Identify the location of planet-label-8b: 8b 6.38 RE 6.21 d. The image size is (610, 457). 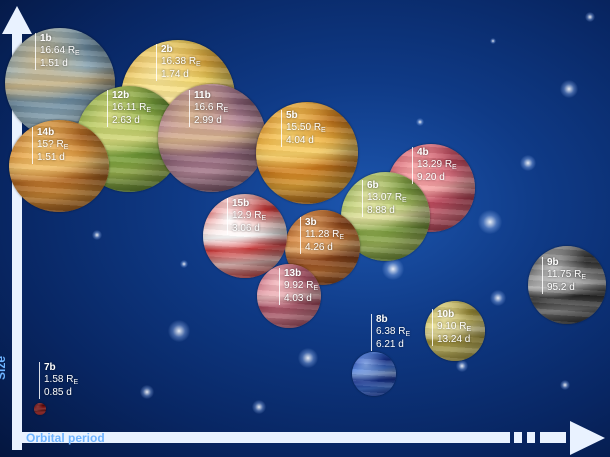
(390, 332).